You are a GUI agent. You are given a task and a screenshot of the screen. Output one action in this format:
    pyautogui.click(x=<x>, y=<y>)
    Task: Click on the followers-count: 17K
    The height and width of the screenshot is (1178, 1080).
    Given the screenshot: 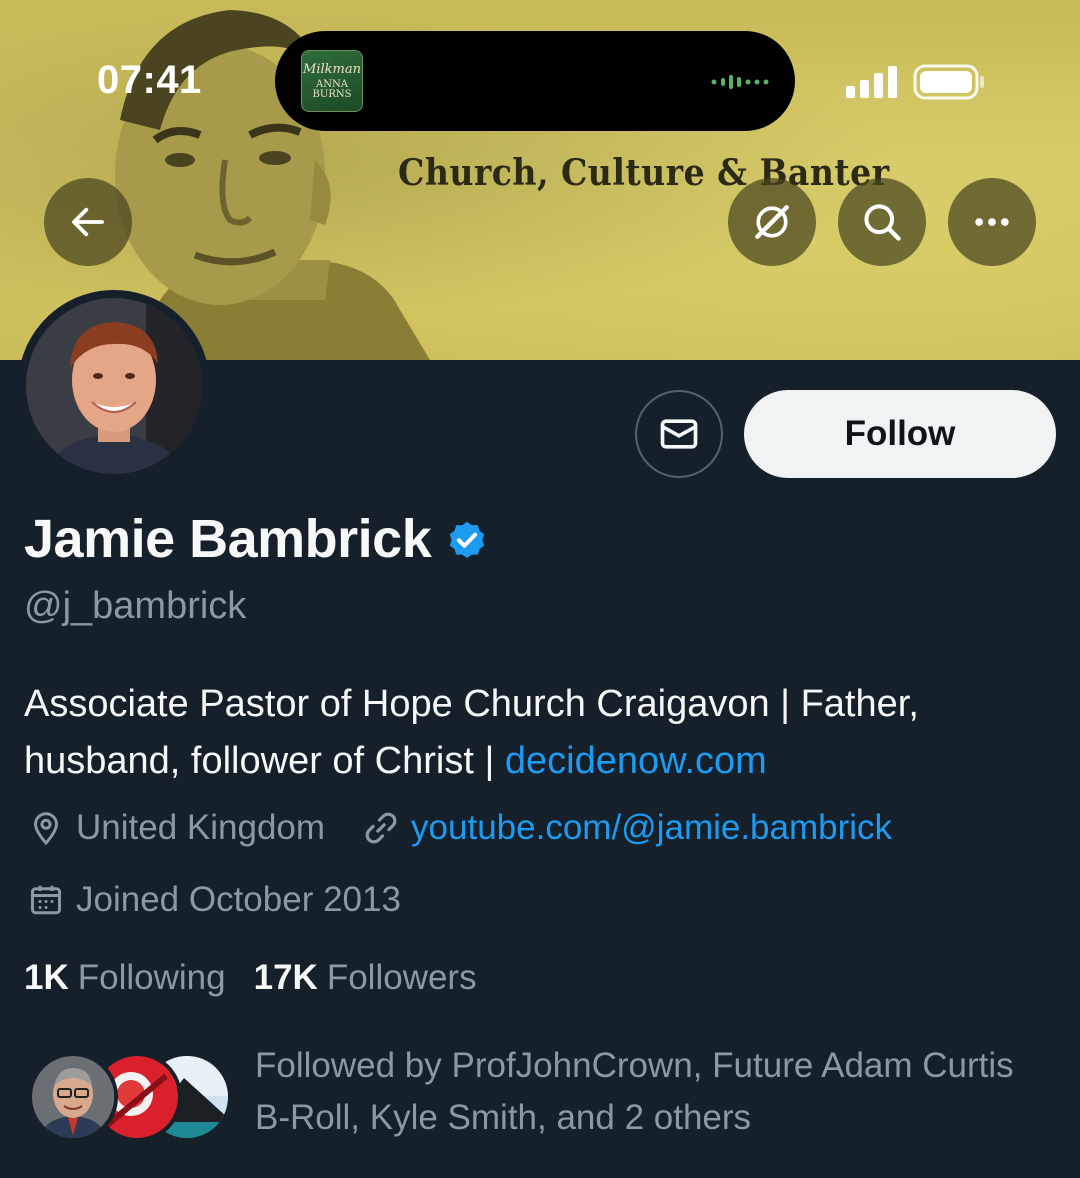 What is the action you would take?
    pyautogui.click(x=285, y=977)
    